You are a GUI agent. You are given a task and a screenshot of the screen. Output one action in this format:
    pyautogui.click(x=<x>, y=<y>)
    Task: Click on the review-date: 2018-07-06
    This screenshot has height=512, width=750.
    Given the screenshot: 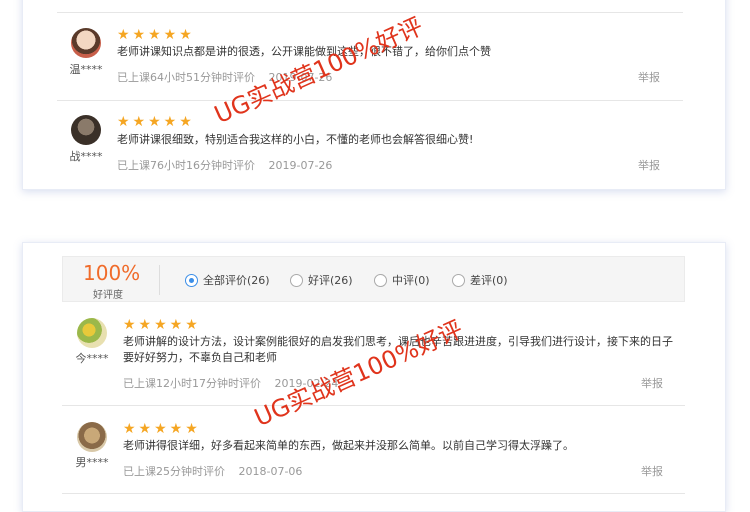 What is the action you would take?
    pyautogui.click(x=270, y=471)
    